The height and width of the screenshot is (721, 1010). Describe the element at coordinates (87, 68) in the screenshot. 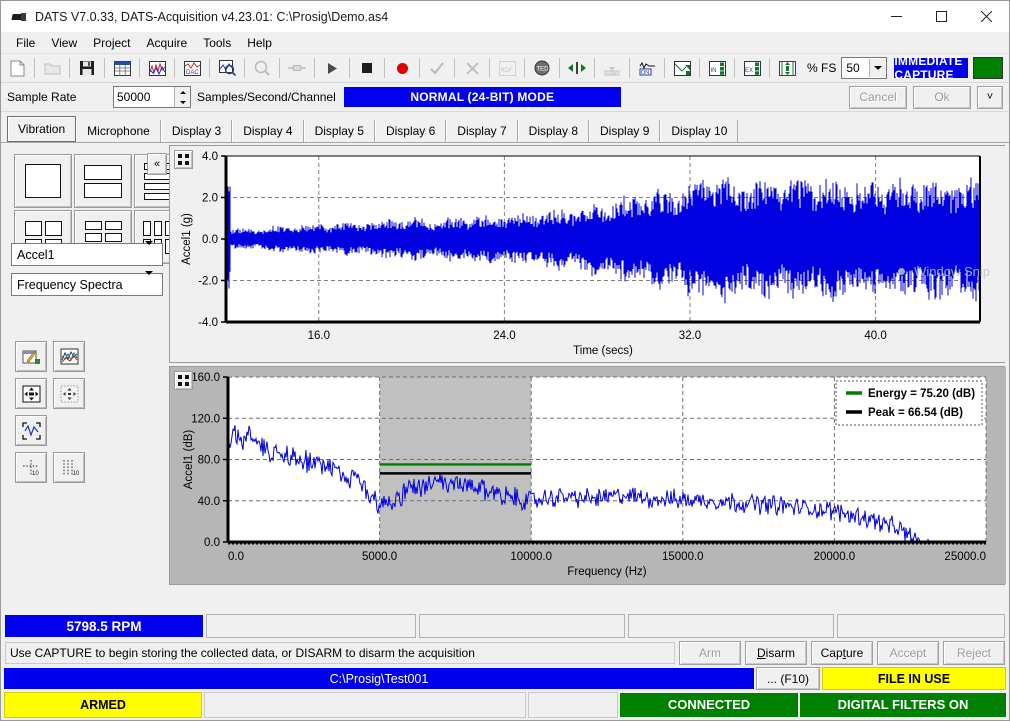

I see `save-disk-icon` at that location.